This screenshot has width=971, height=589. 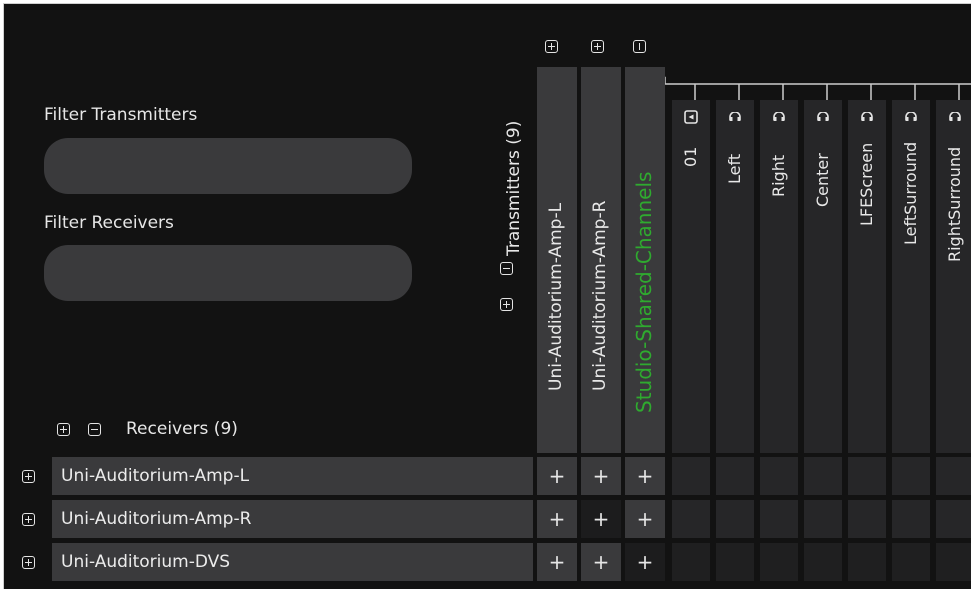 I want to click on channel-label: Right, so click(x=778, y=175).